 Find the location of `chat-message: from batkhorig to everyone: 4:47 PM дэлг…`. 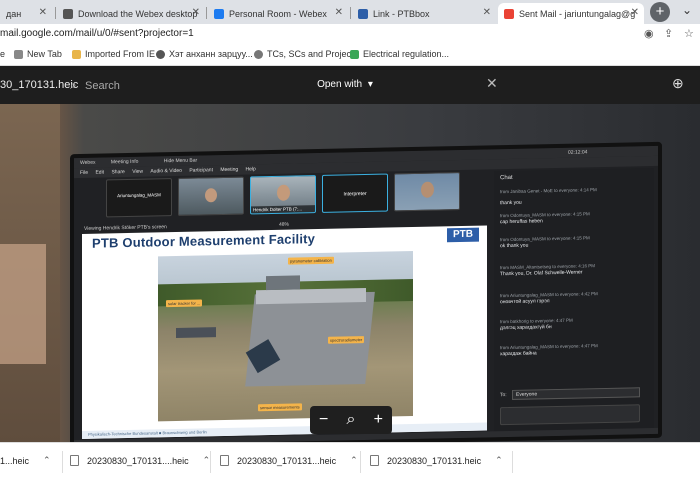

chat-message: from batkhorig to everyone: 4:47 PM дэлг… is located at coordinates (536, 324).